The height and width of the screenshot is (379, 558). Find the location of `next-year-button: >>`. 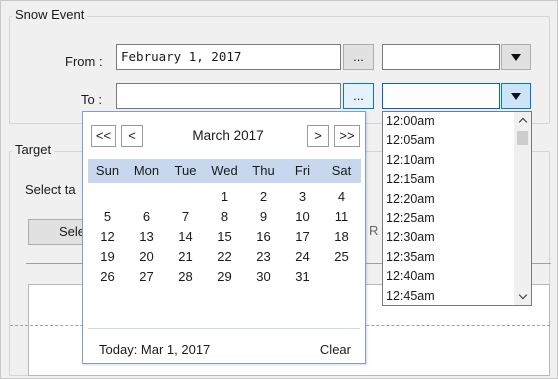

next-year-button: >> is located at coordinates (347, 136).